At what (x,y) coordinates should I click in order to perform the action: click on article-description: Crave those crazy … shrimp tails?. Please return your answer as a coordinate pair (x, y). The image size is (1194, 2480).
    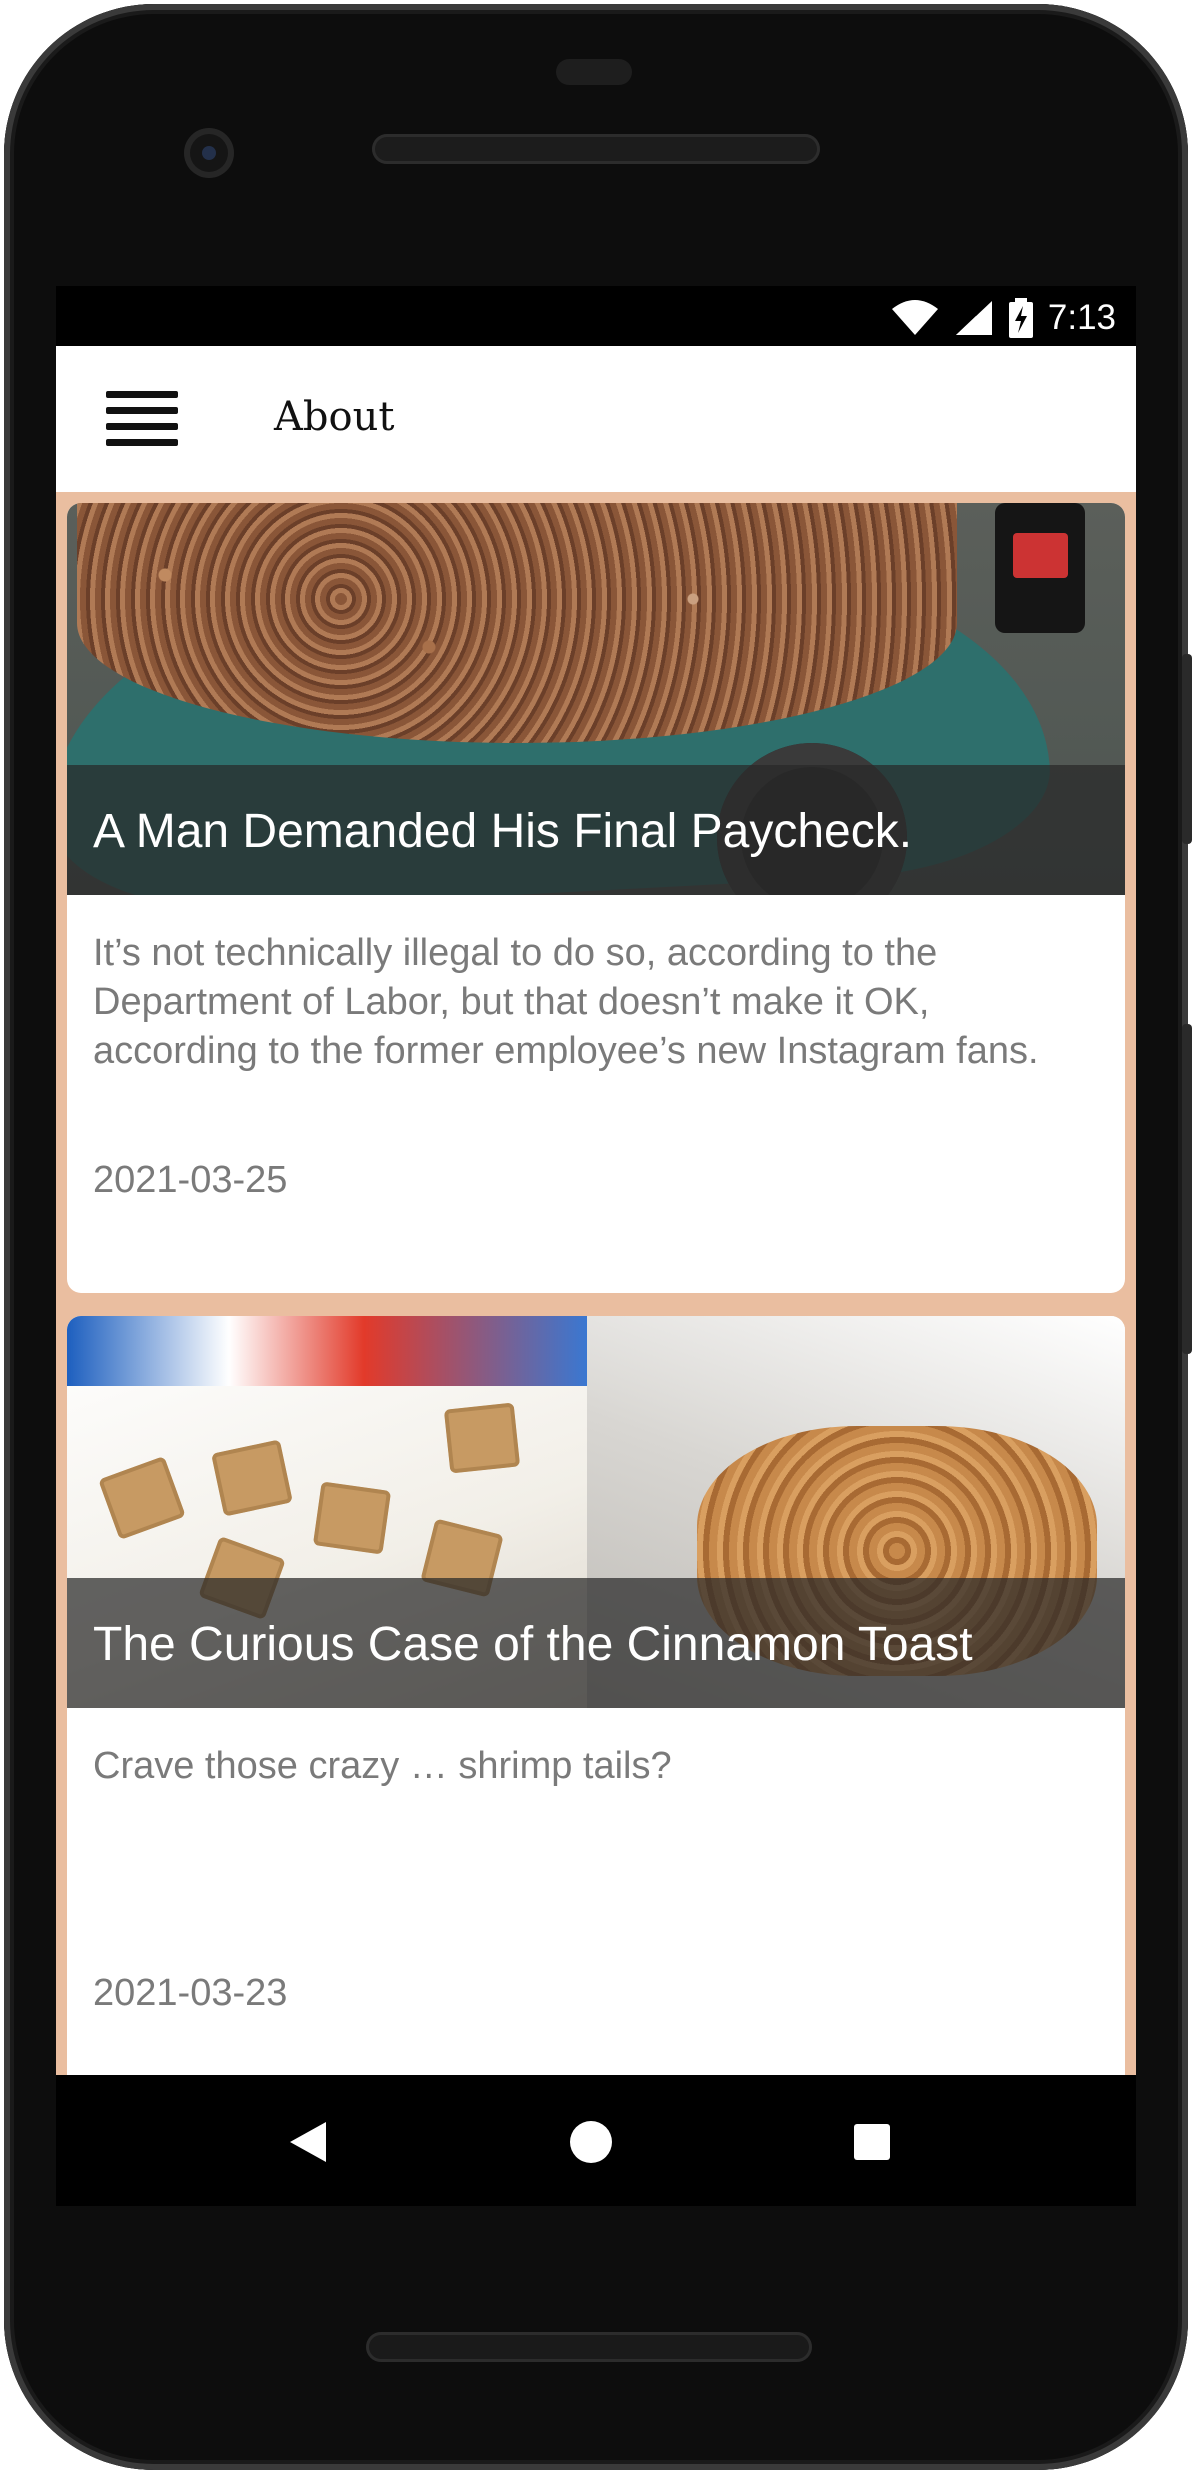
    Looking at the image, I should click on (382, 1766).